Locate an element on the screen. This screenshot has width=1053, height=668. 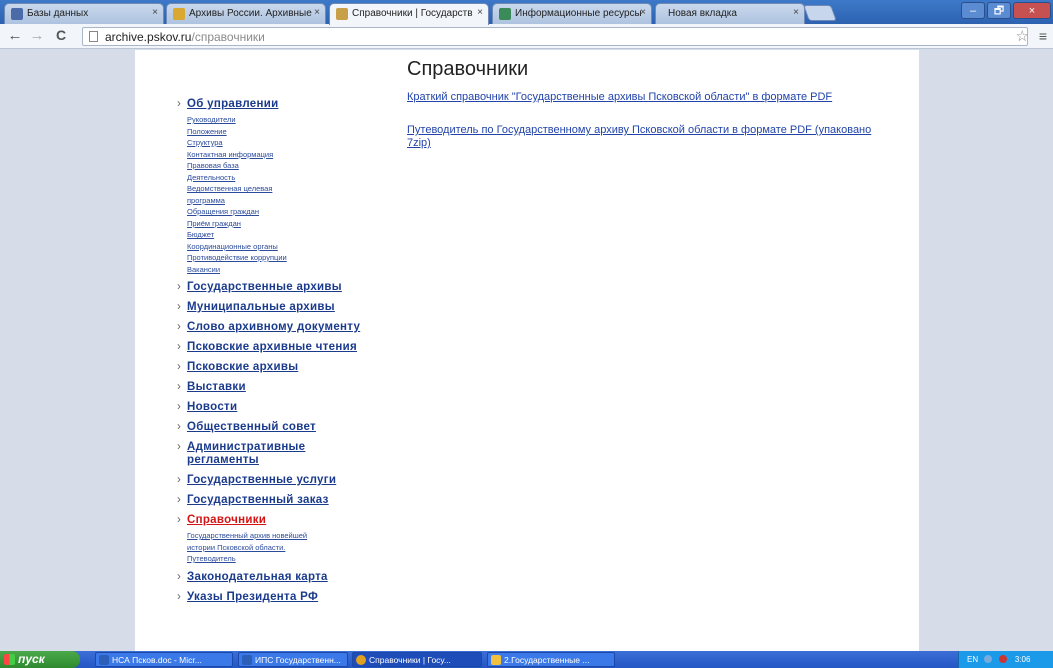
sidebar-item: Псковские архивы is located at coordinates (272, 367).